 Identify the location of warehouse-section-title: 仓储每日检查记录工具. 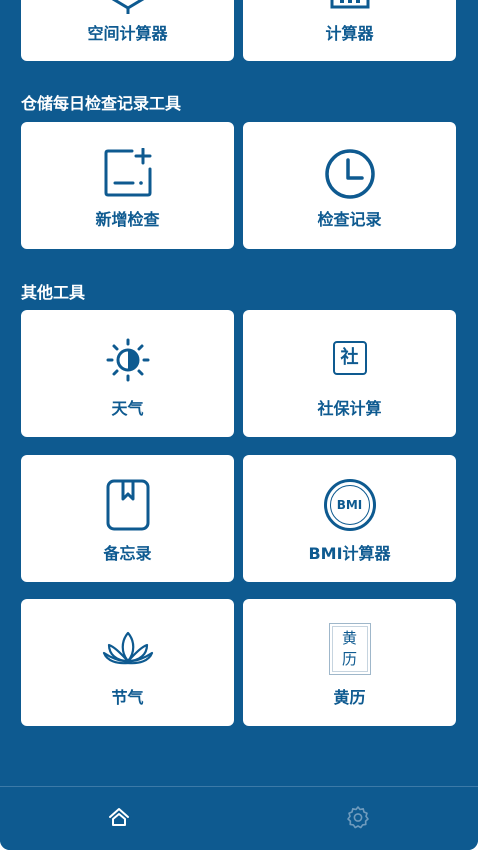
(101, 103).